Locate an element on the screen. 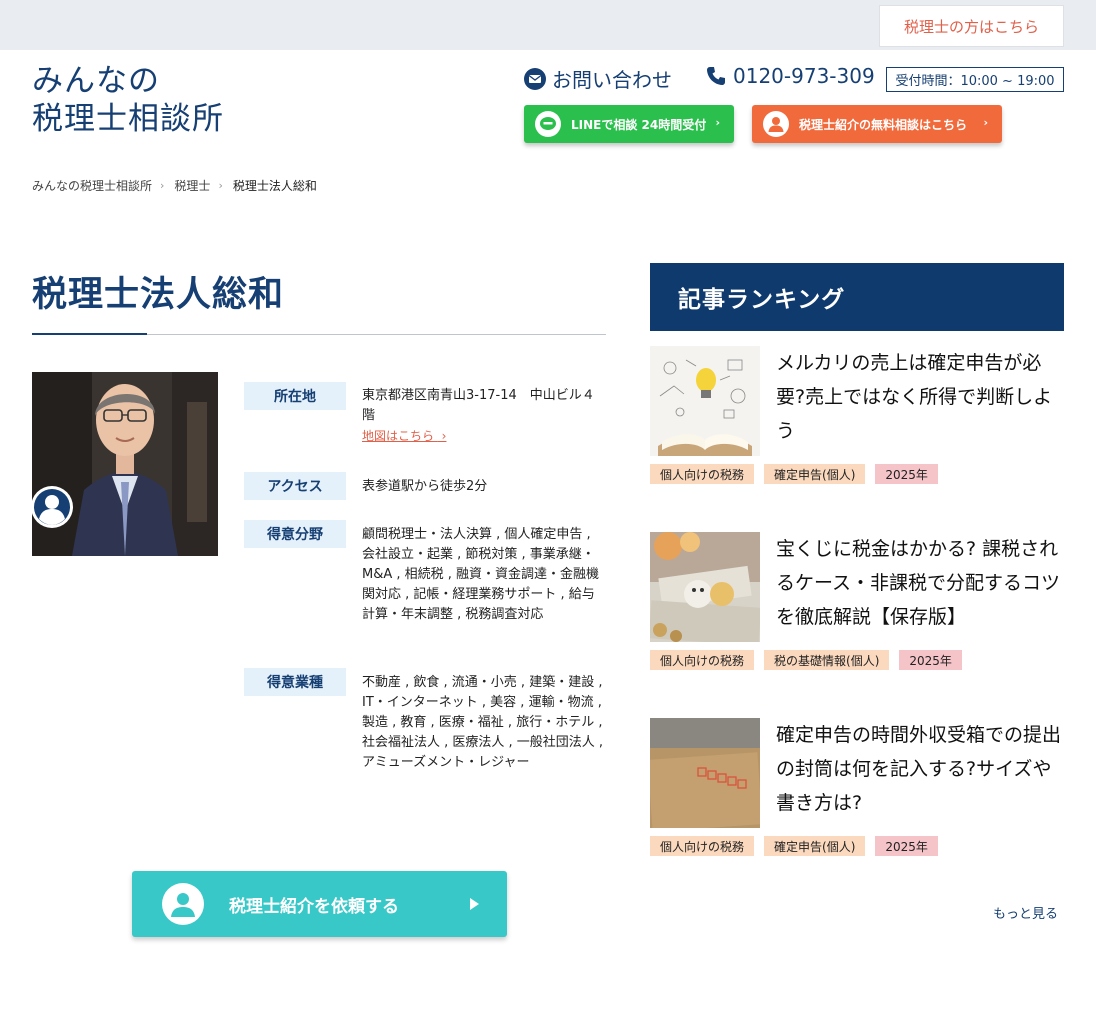  mail-icon is located at coordinates (535, 78).